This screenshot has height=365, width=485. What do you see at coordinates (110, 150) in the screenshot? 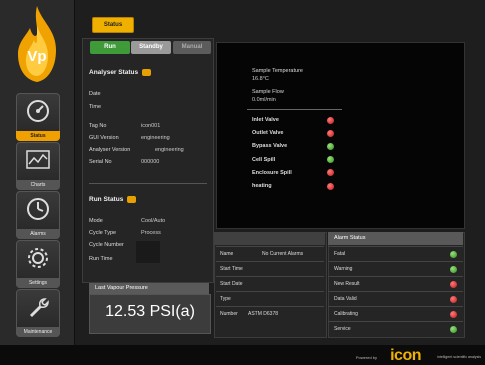
I see `analyser-version-label: Analyser Version` at bounding box center [110, 150].